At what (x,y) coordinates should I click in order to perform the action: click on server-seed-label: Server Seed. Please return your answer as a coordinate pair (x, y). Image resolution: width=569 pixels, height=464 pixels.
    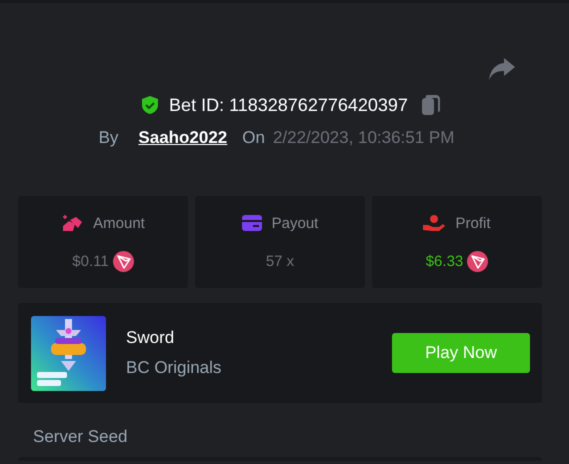
    Looking at the image, I should click on (80, 437).